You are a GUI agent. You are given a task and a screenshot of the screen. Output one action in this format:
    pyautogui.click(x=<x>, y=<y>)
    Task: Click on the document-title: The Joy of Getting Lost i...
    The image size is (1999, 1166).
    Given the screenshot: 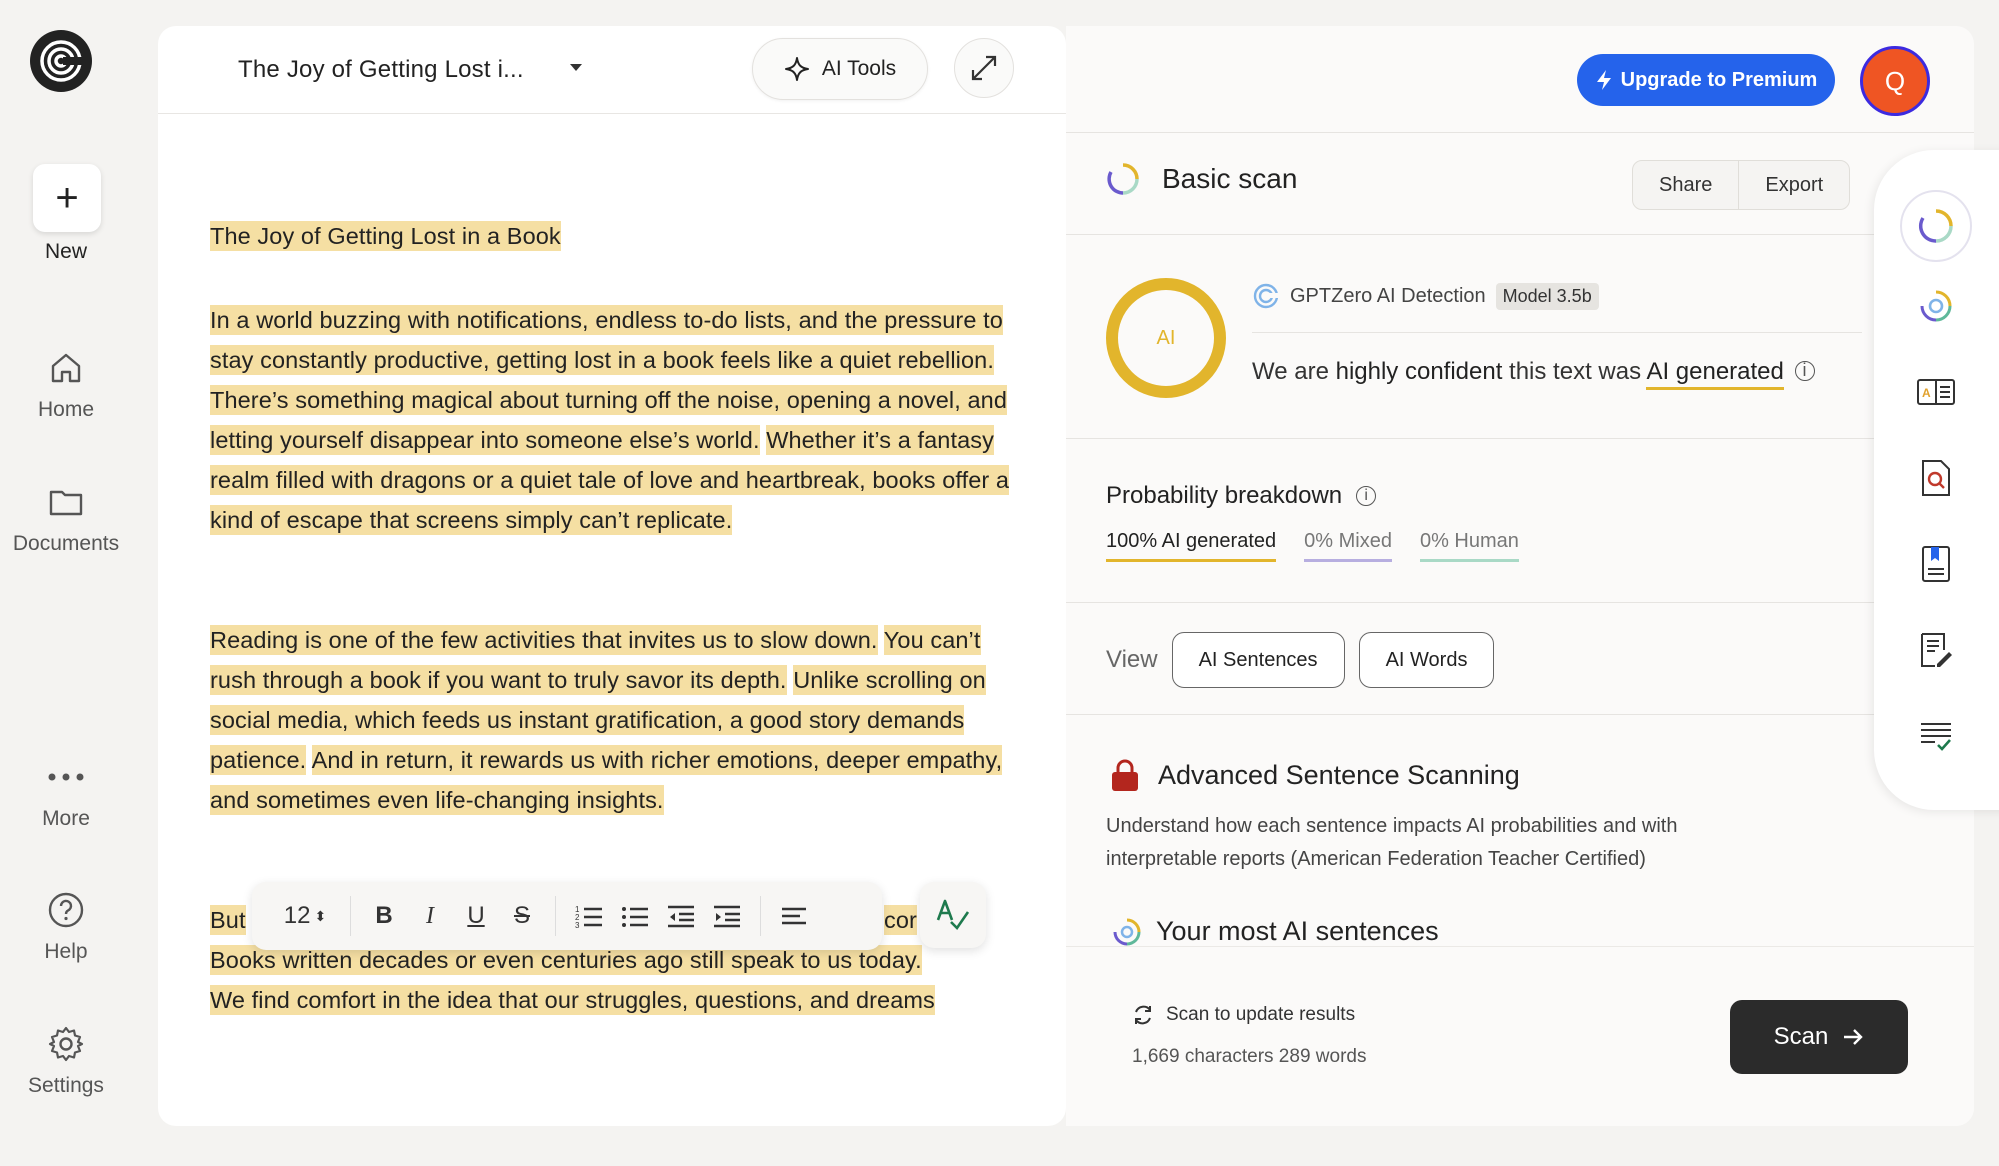 What is the action you would take?
    pyautogui.click(x=381, y=70)
    